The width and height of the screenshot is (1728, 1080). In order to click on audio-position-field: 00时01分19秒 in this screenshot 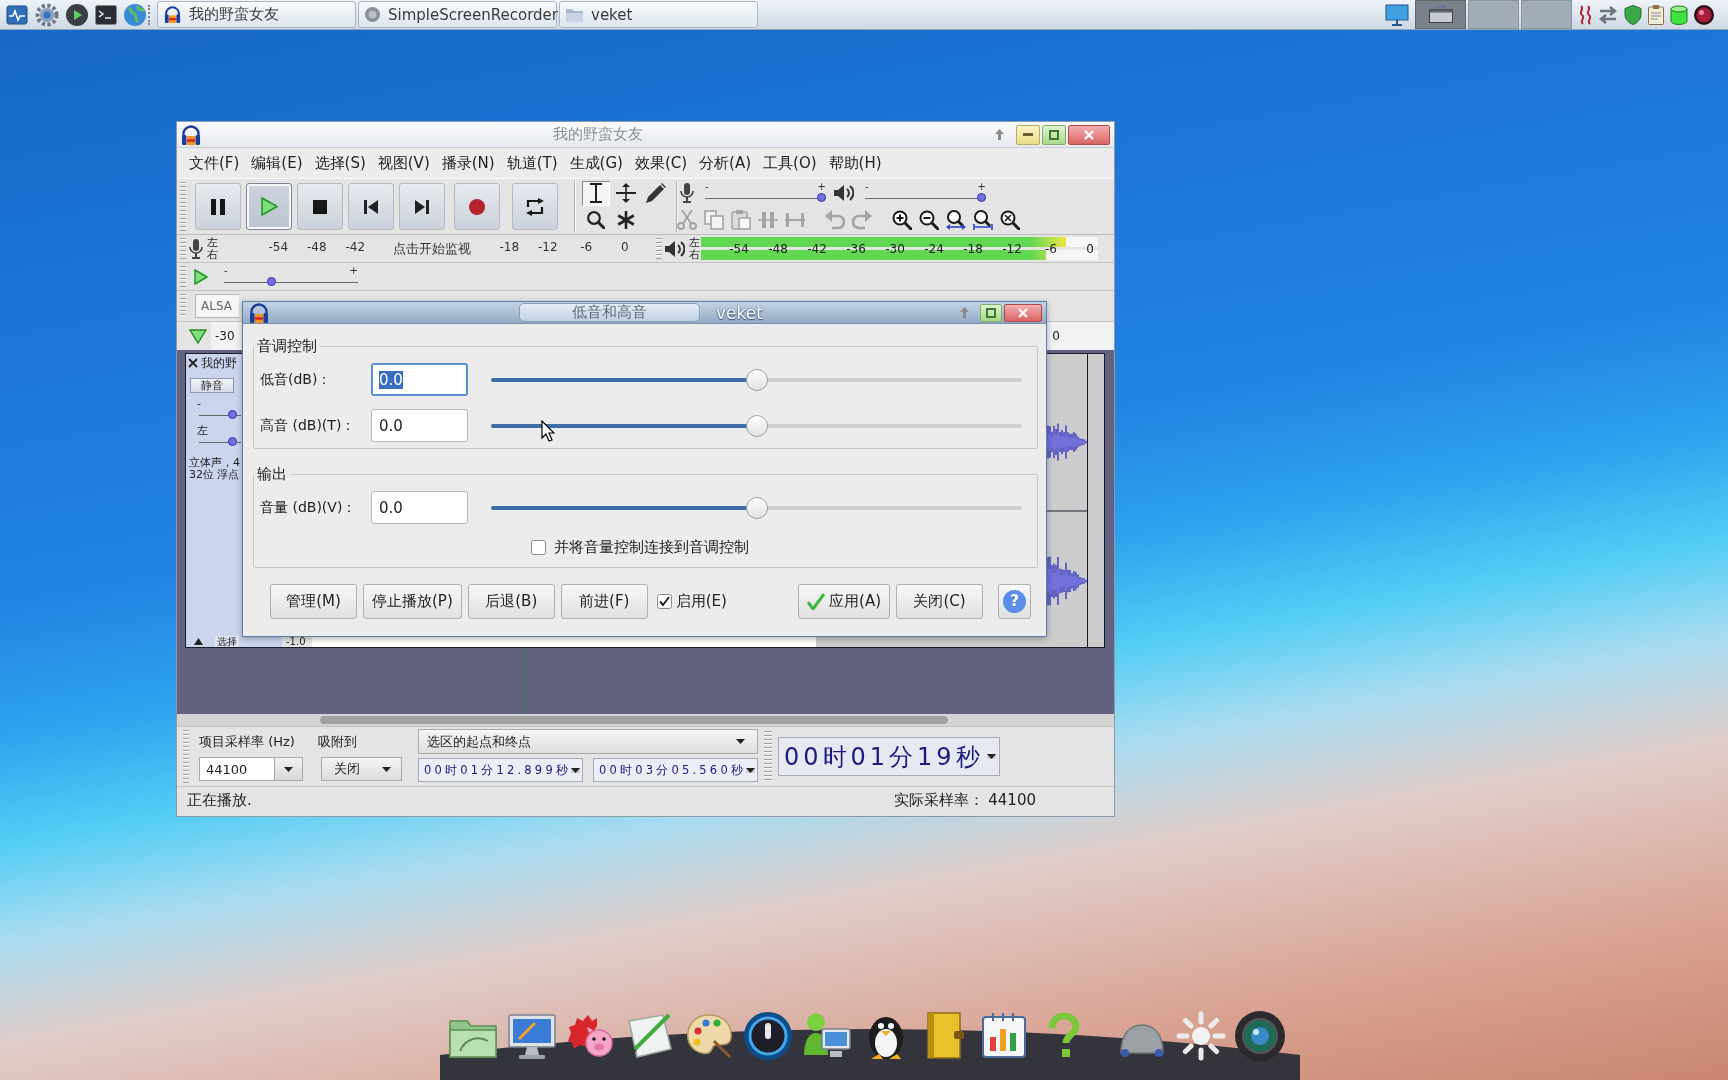, I will do `click(889, 756)`.